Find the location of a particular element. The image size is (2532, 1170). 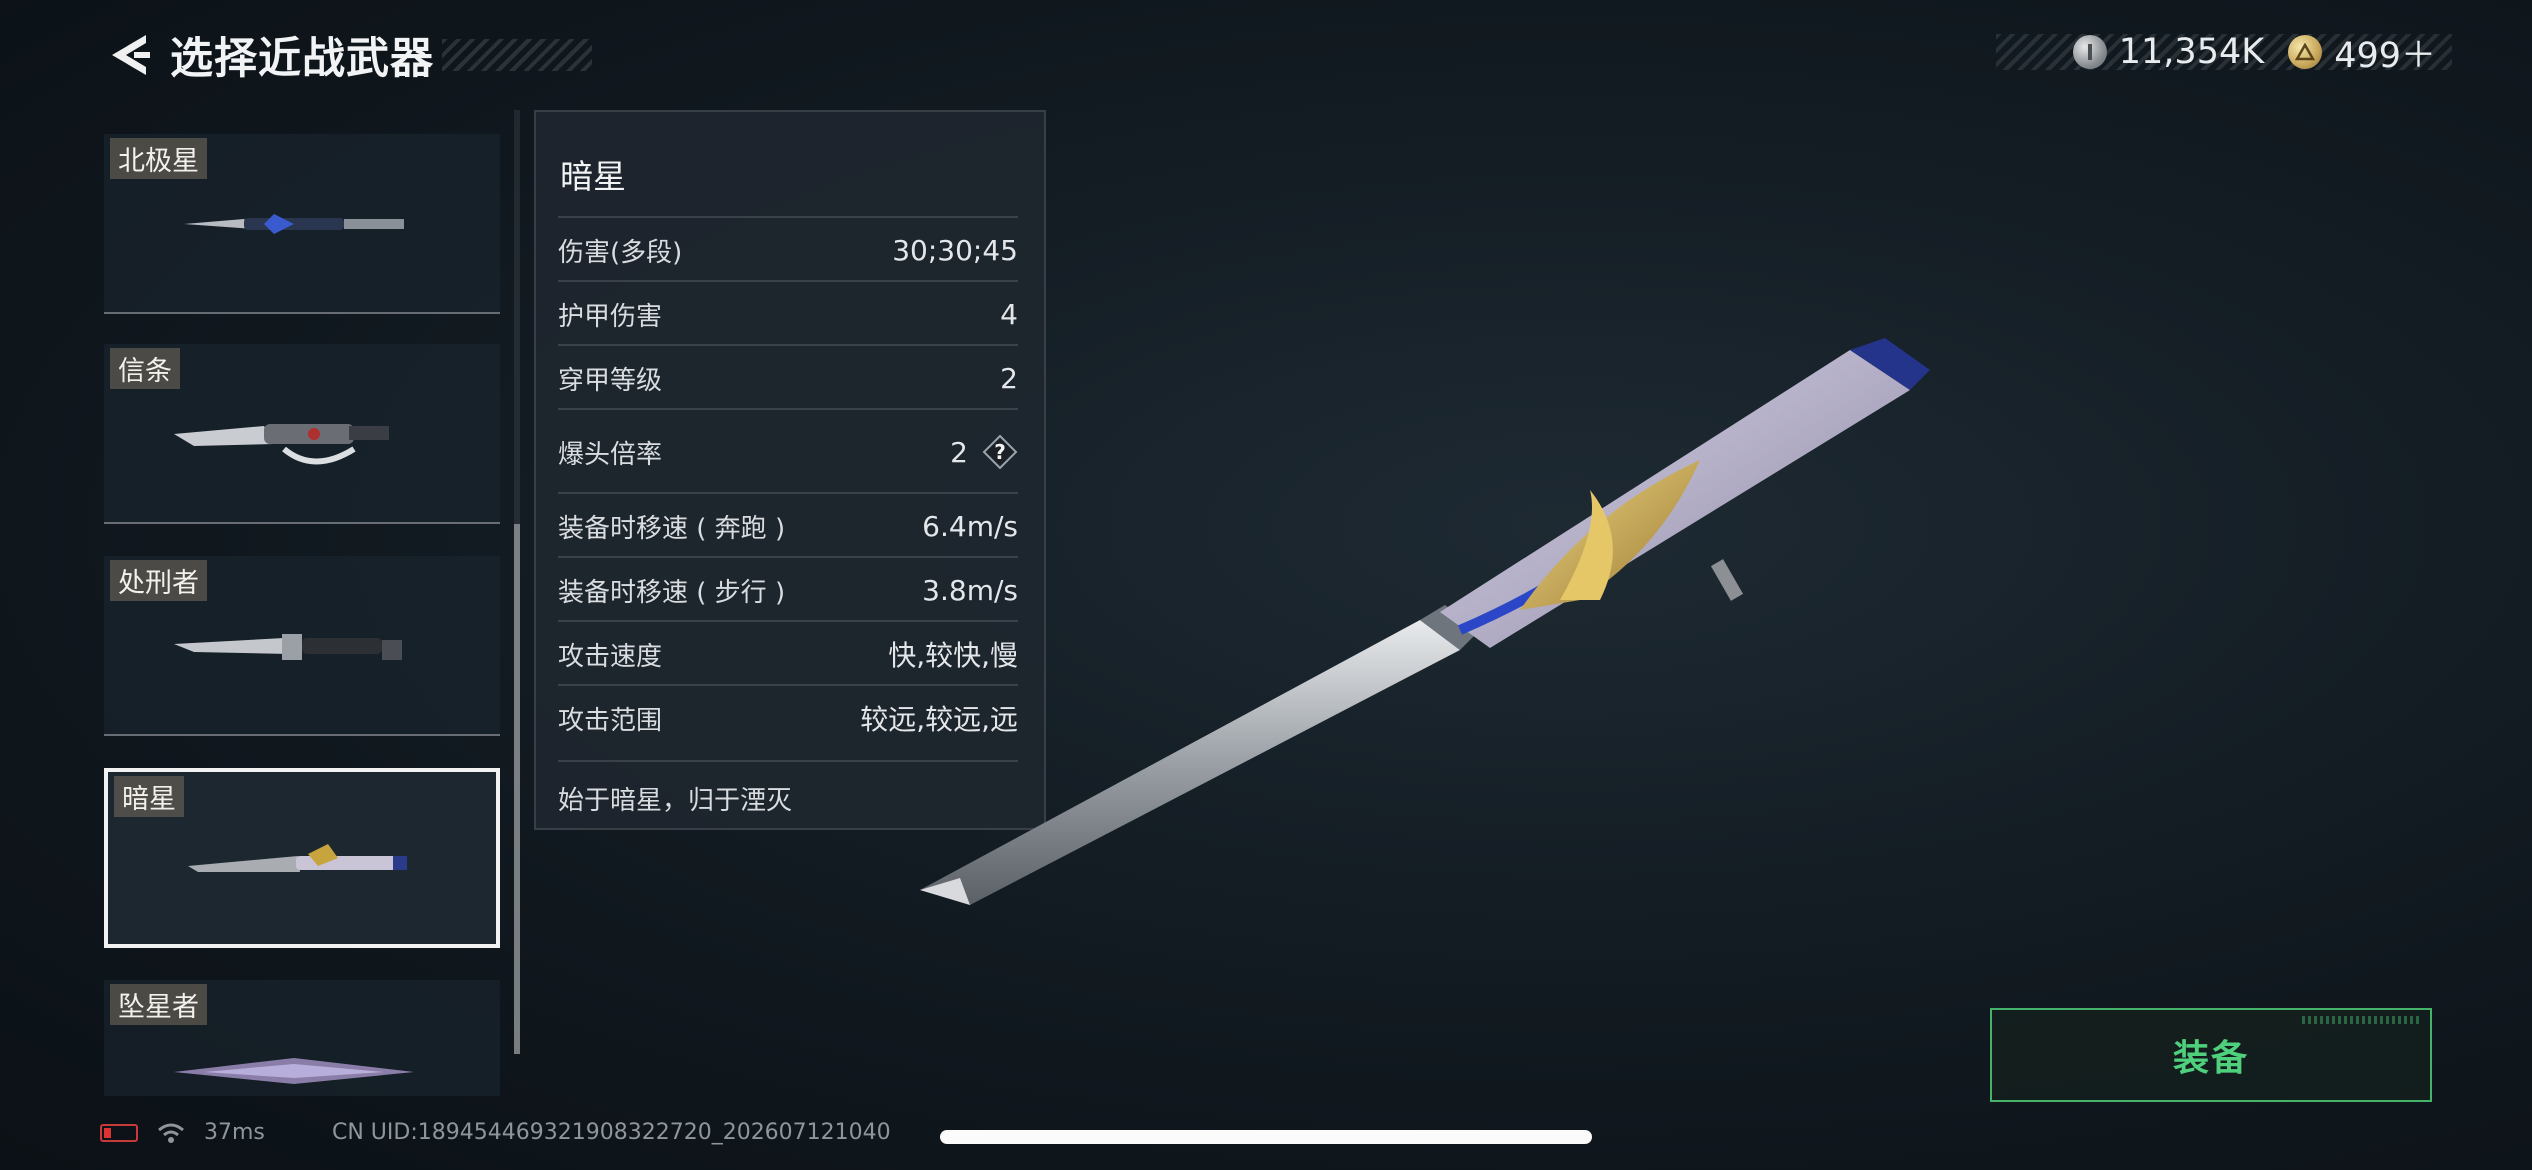

equip-button: 装备 is located at coordinates (2211, 1055).